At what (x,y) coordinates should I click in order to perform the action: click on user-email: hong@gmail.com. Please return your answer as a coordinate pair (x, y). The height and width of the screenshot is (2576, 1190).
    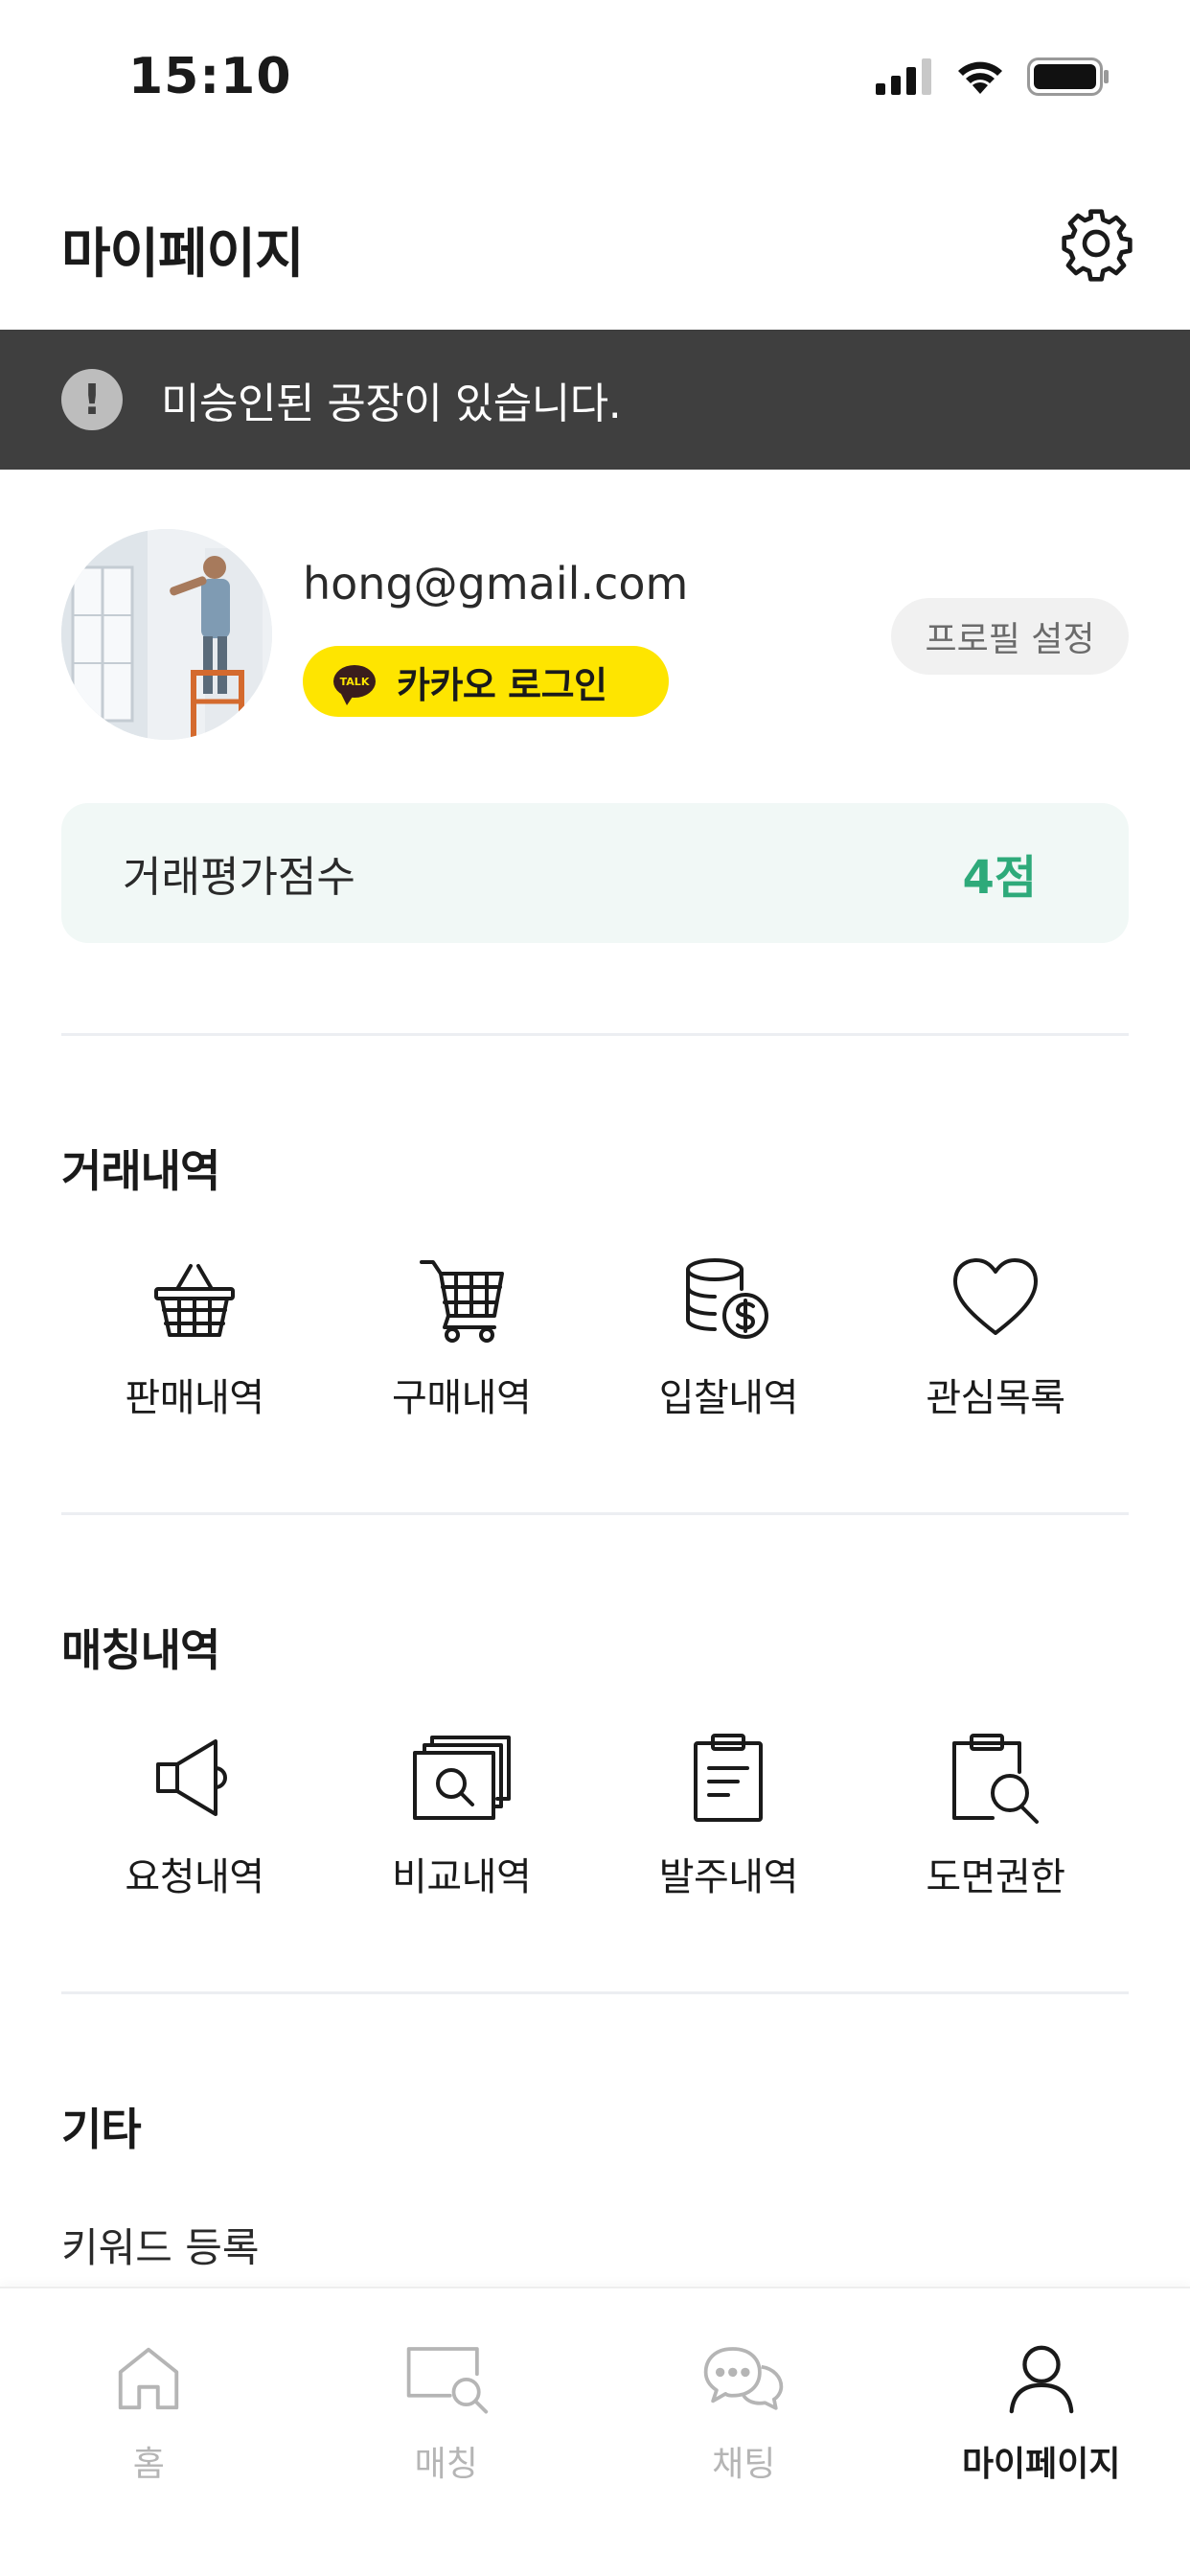
    Looking at the image, I should click on (496, 584).